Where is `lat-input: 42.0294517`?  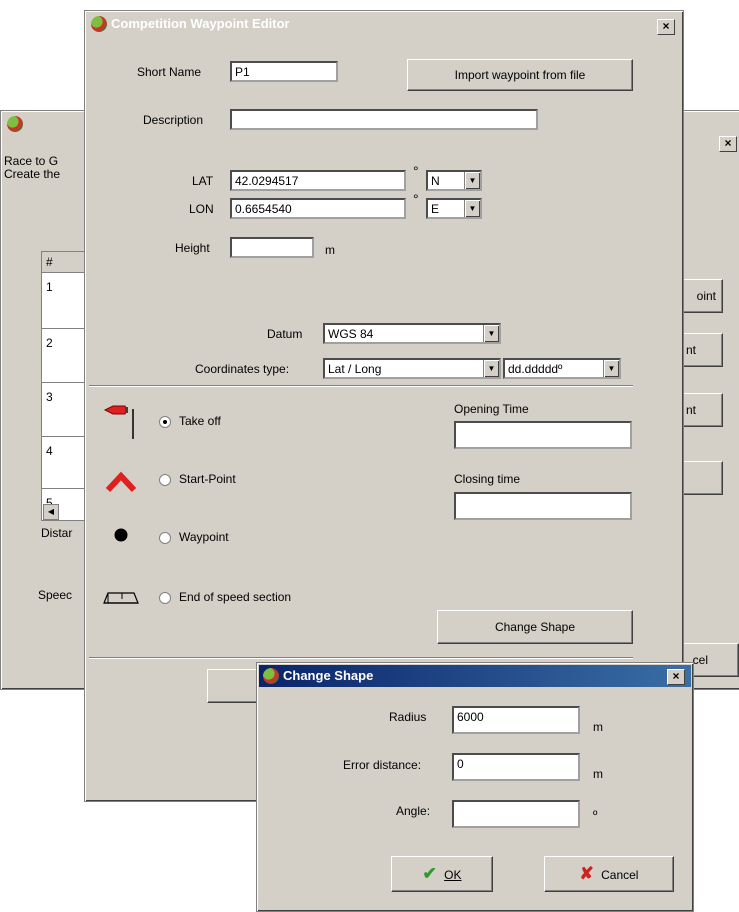
lat-input: 42.0294517 is located at coordinates (318, 180).